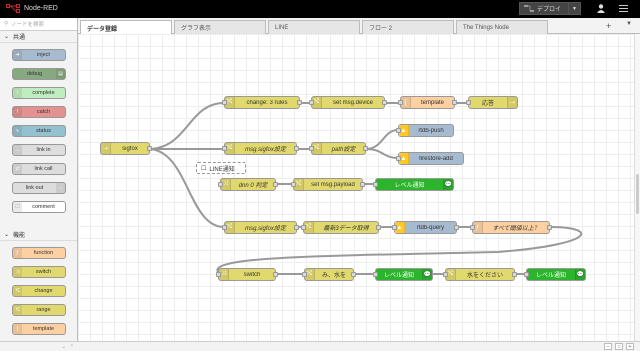 The width and height of the screenshot is (640, 351). What do you see at coordinates (106, 148) in the screenshot?
I see `sigfox-icon: ⇢` at bounding box center [106, 148].